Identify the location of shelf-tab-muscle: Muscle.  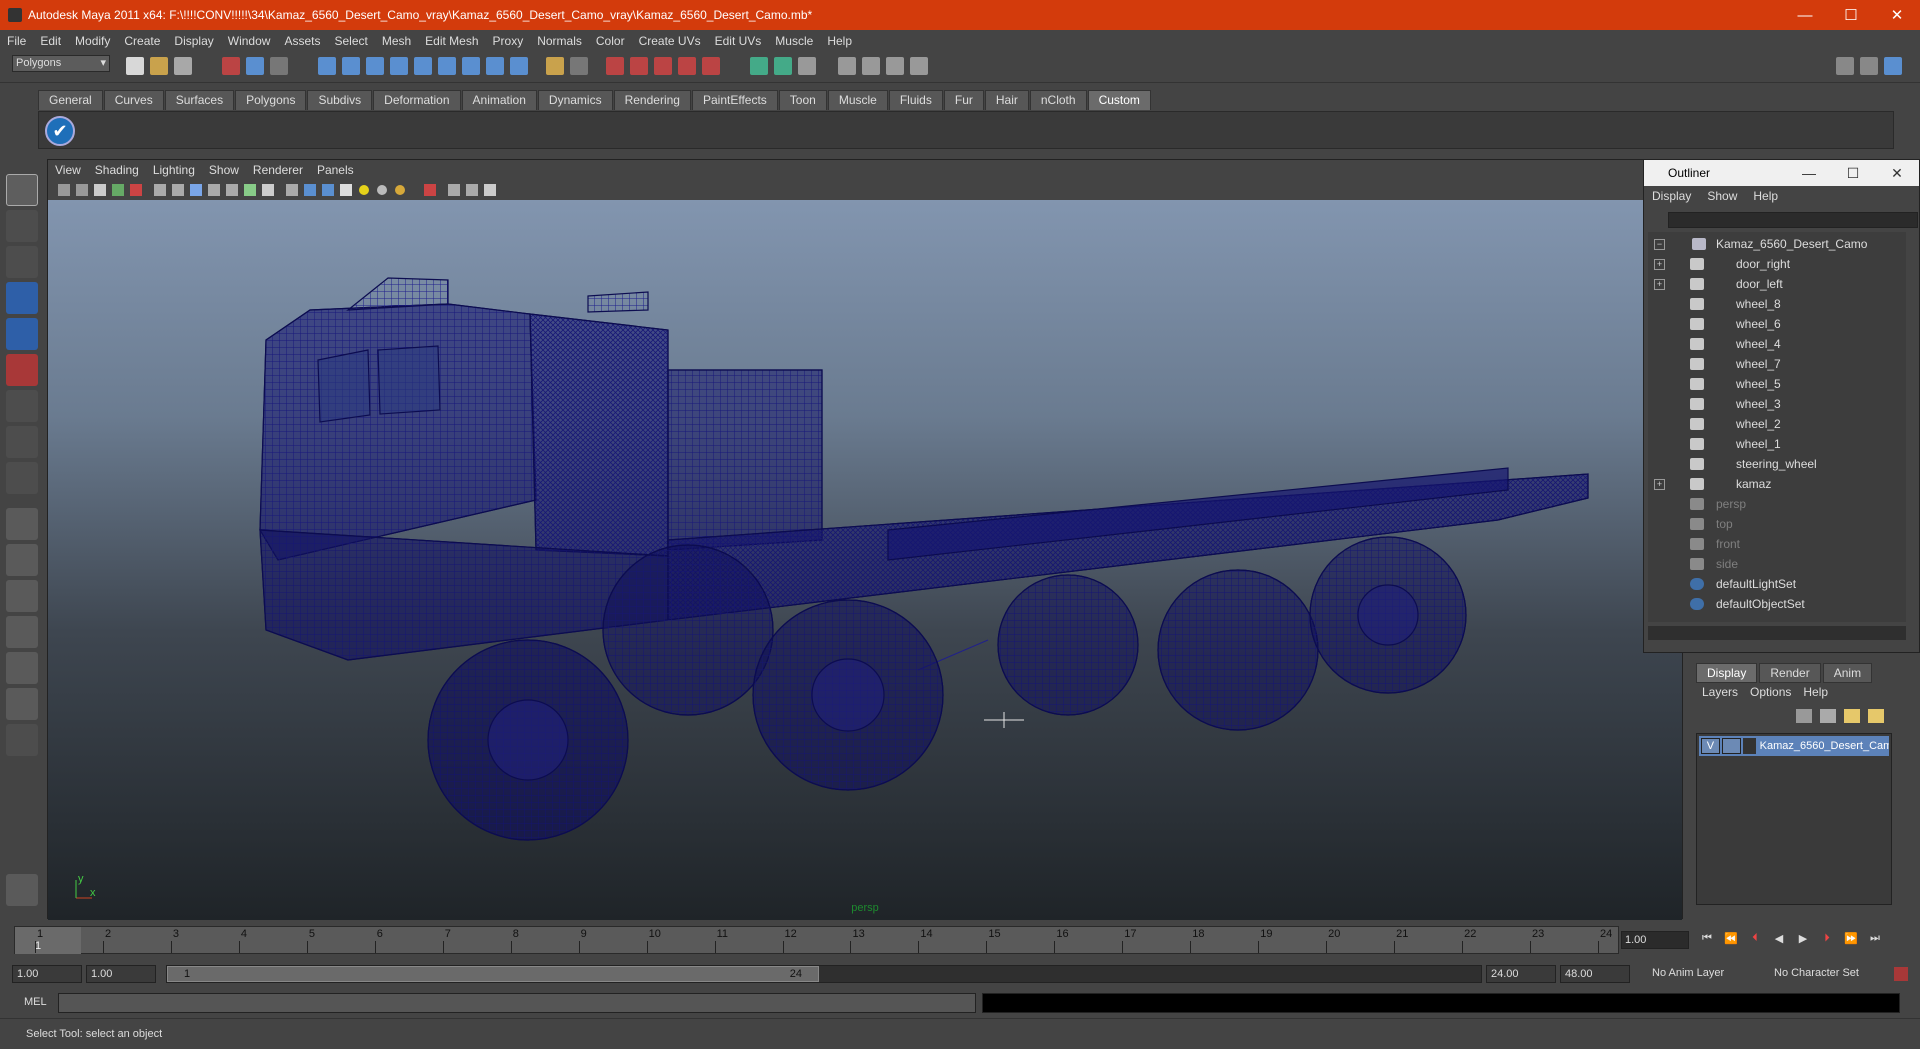
(857, 100).